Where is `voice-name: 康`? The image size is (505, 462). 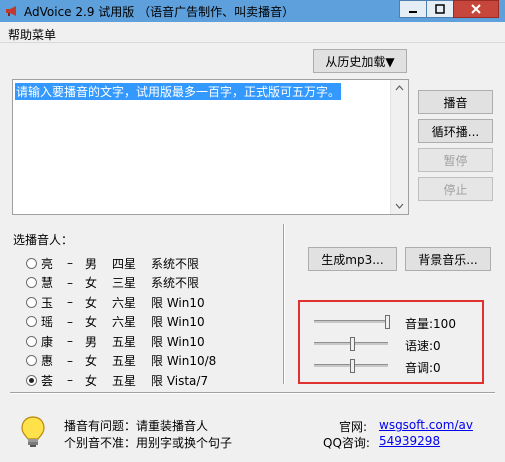 voice-name: 康 is located at coordinates (47, 341).